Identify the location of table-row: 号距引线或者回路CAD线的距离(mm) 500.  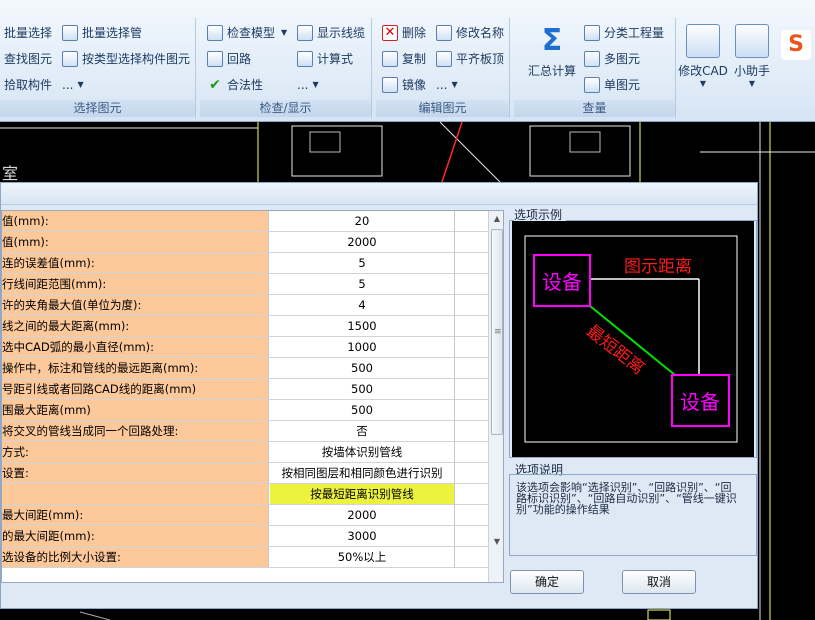
(245, 389).